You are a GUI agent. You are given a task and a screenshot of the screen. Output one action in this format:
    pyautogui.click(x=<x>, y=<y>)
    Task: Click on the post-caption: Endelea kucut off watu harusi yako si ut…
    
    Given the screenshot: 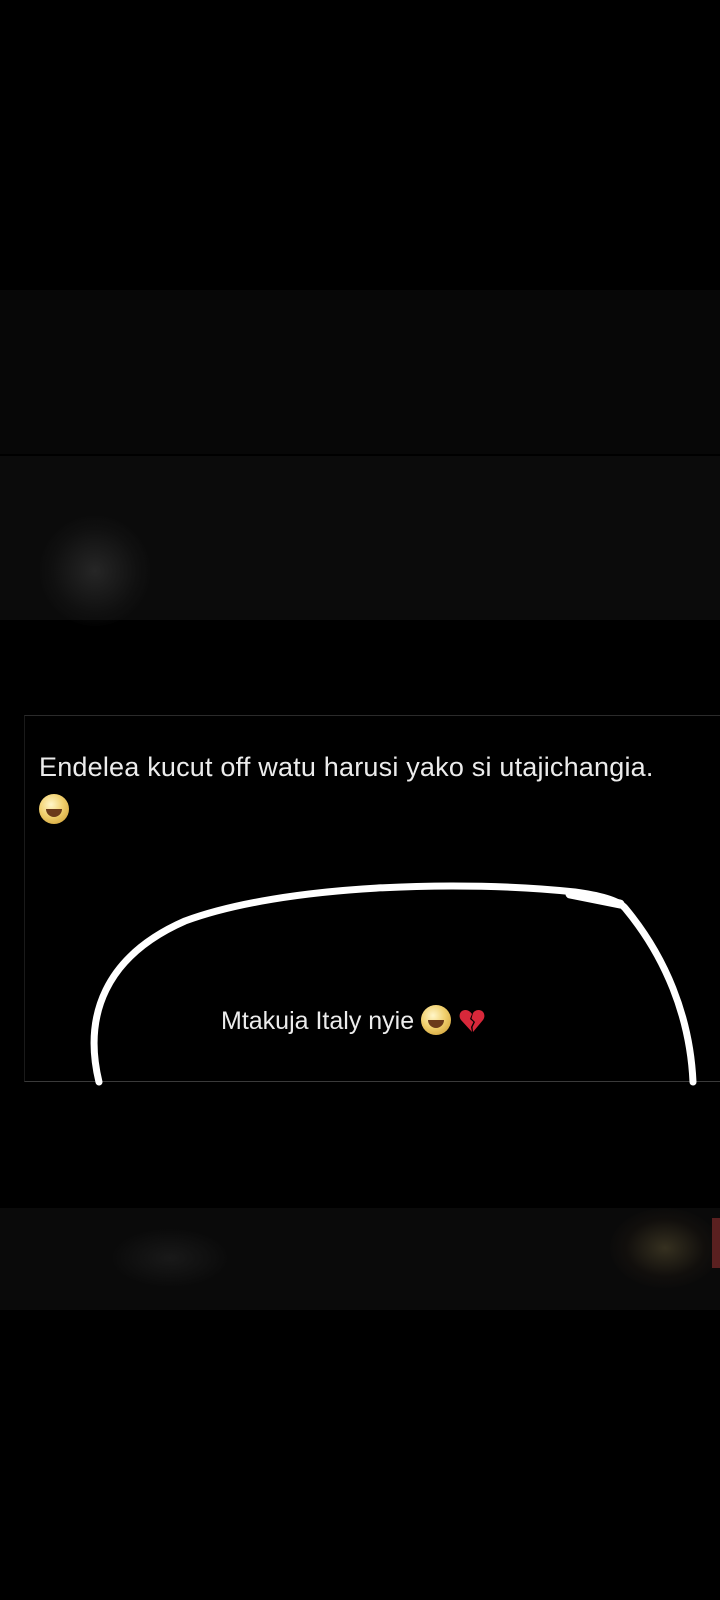 What is the action you would take?
    pyautogui.click(x=359, y=788)
    